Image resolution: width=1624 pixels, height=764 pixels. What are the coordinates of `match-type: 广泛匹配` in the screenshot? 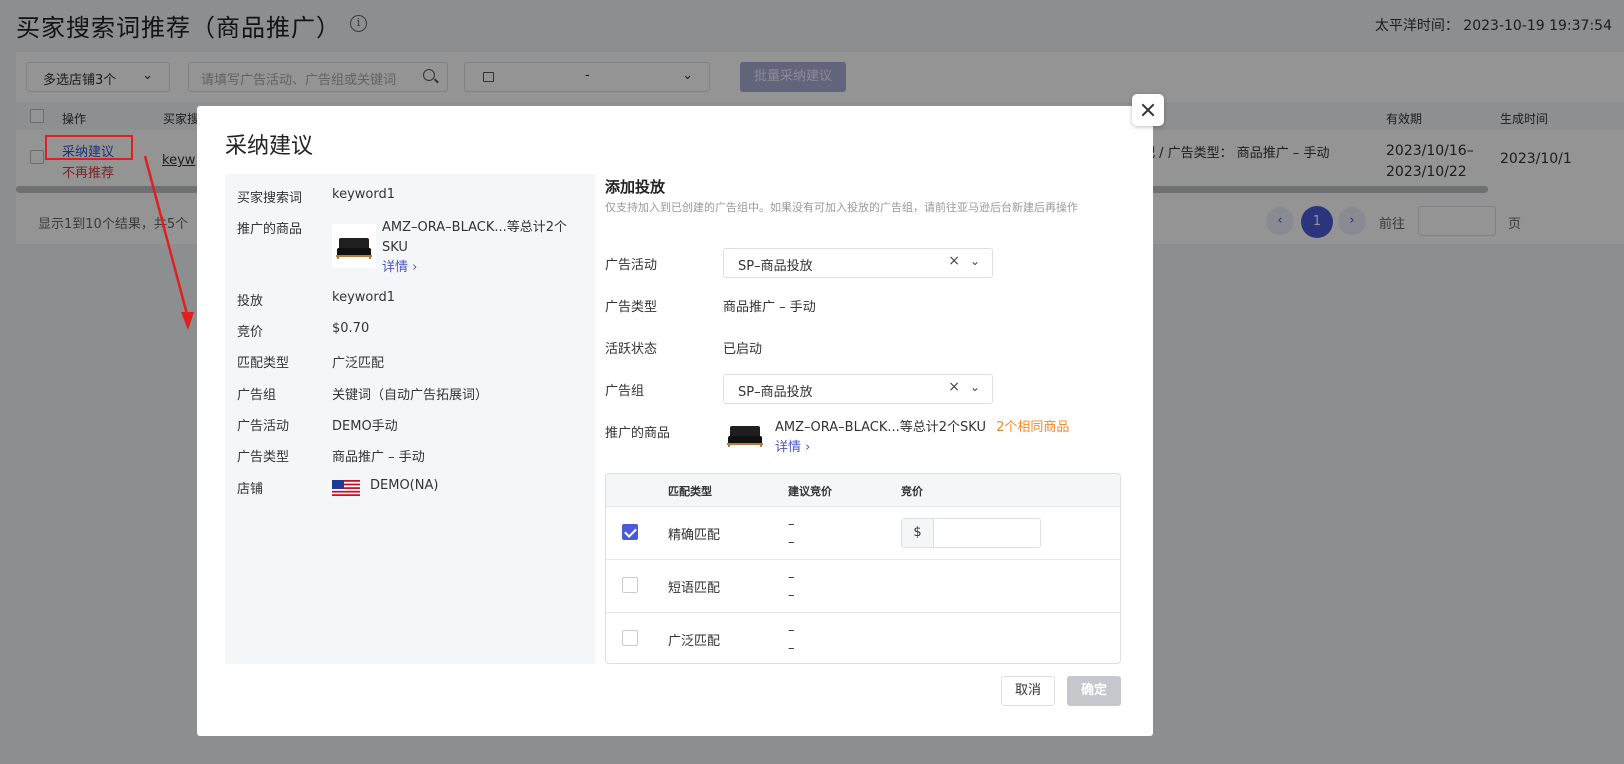 It's located at (694, 641).